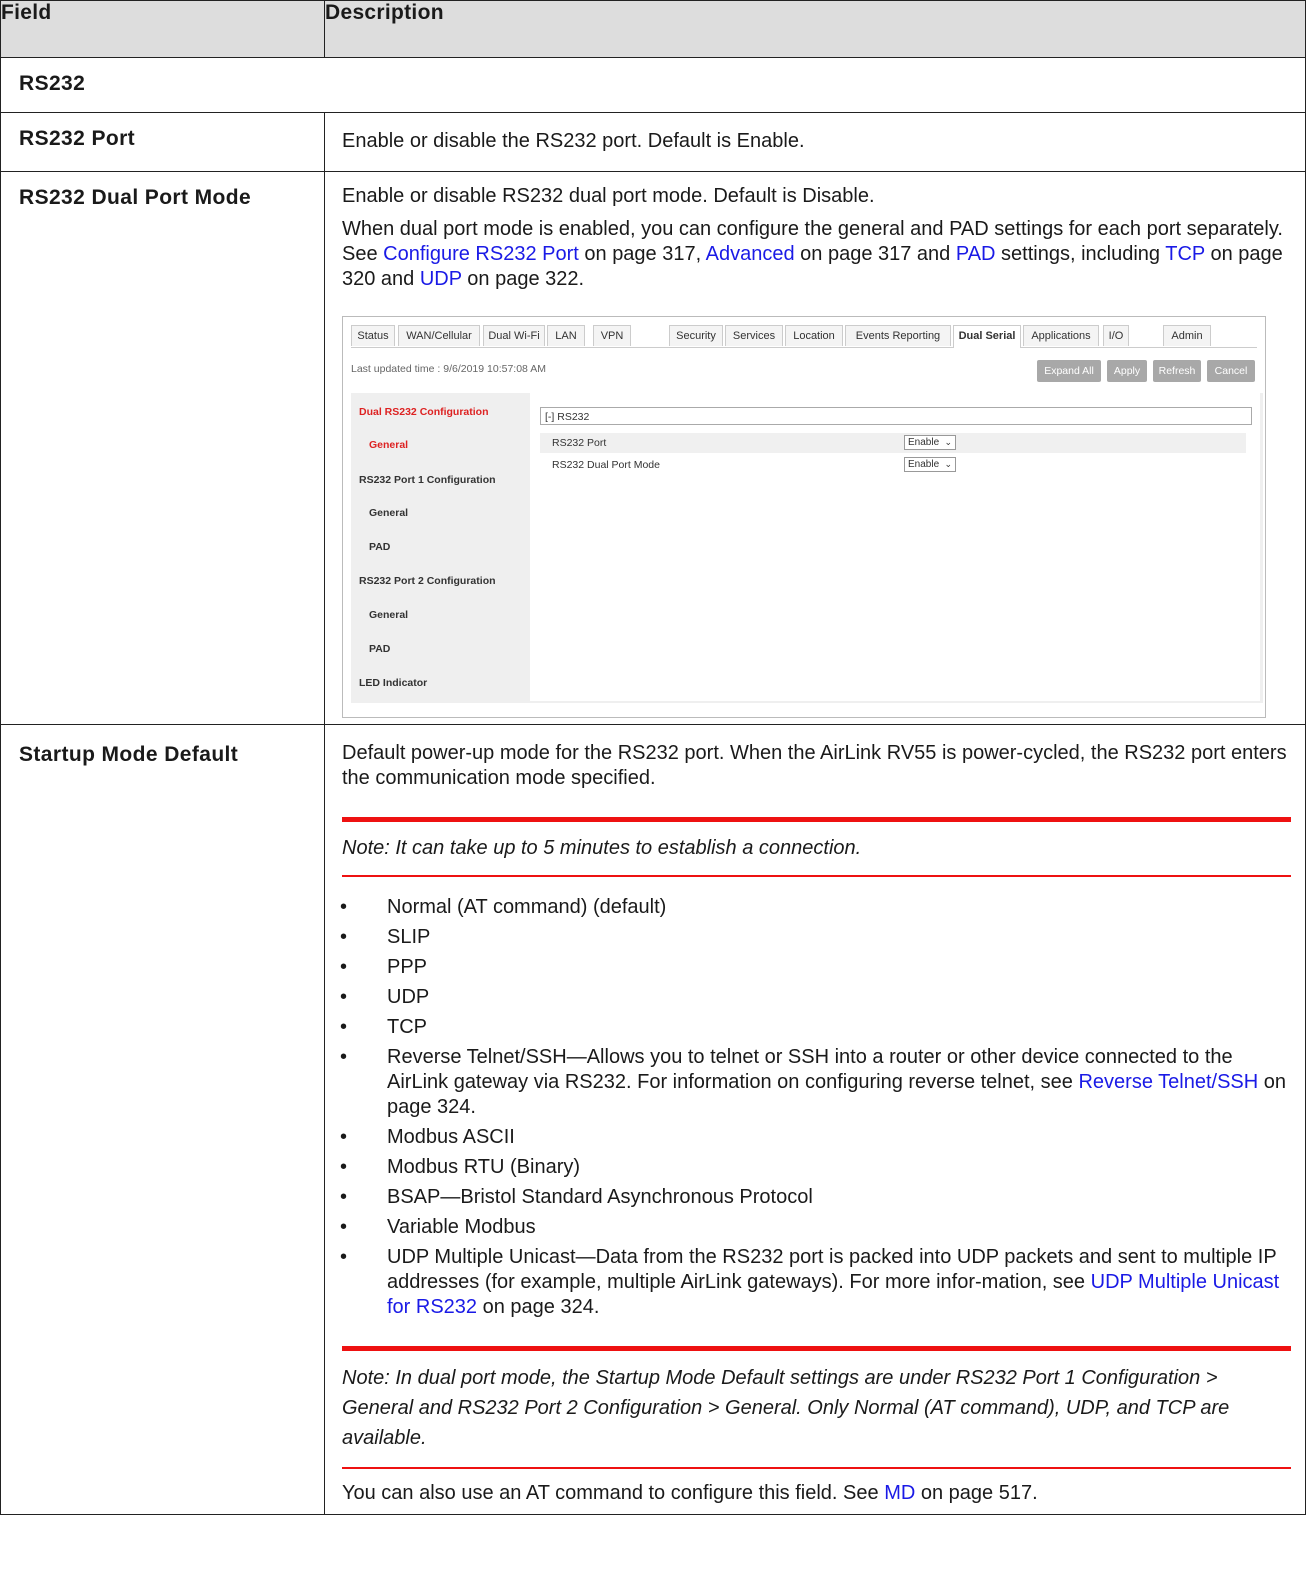  Describe the element at coordinates (484, 1167) in the screenshot. I see `list-item-text: Modbus RTU (Binary)` at that location.